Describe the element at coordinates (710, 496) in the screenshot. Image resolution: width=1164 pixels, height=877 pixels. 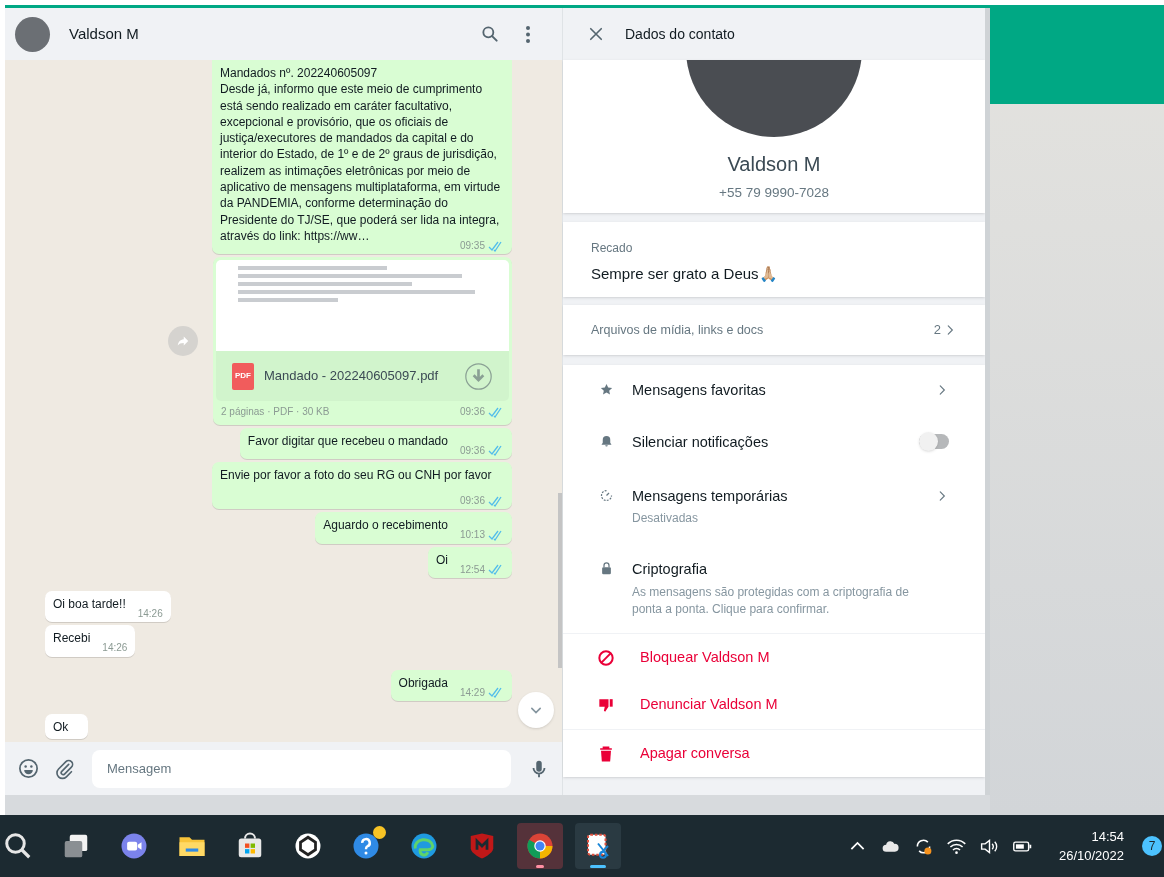
I see `option-label: Mensagens temporárias` at that location.